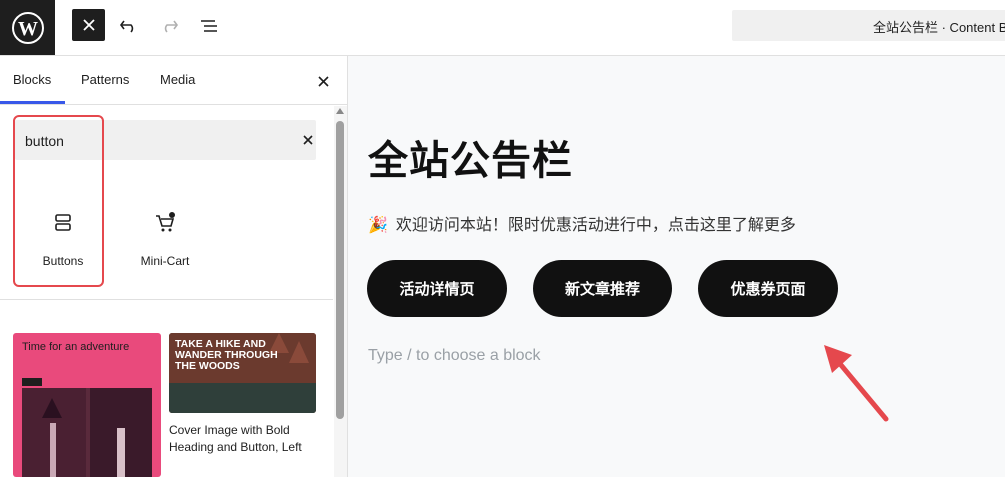  I want to click on block-search-box, so click(165, 140).